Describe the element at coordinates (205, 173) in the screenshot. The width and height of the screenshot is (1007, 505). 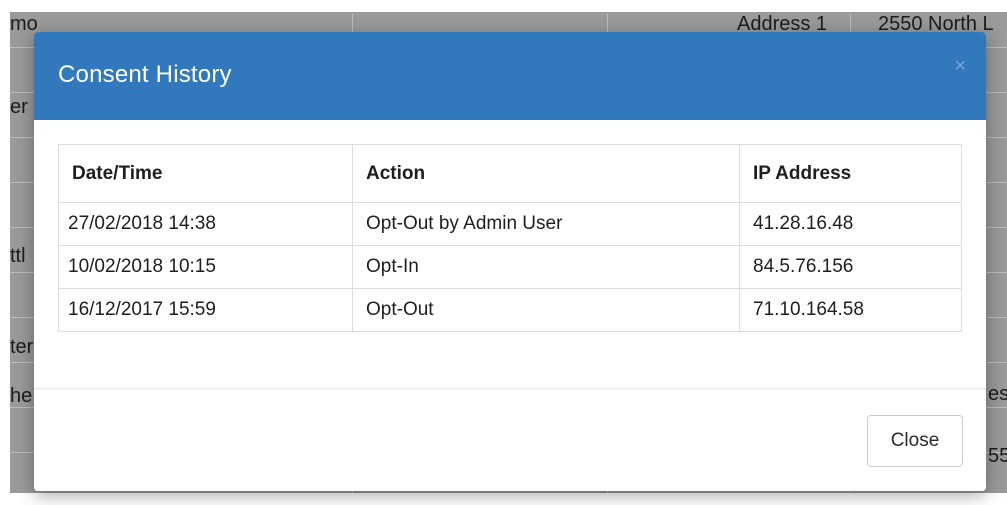
I see `column-header-date-time: Date/Time` at that location.